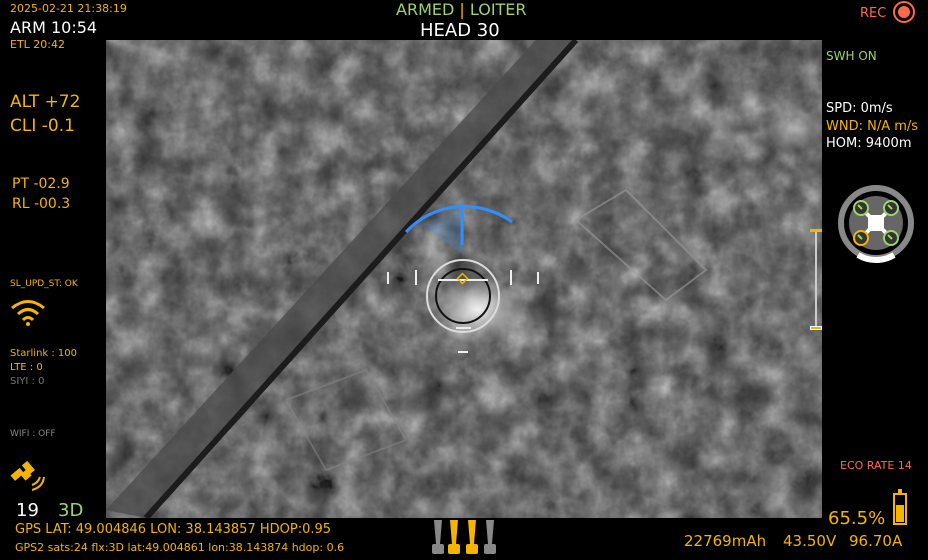 This screenshot has width=928, height=560. What do you see at coordinates (876, 223) in the screenshot?
I see `drone-status-icon` at bounding box center [876, 223].